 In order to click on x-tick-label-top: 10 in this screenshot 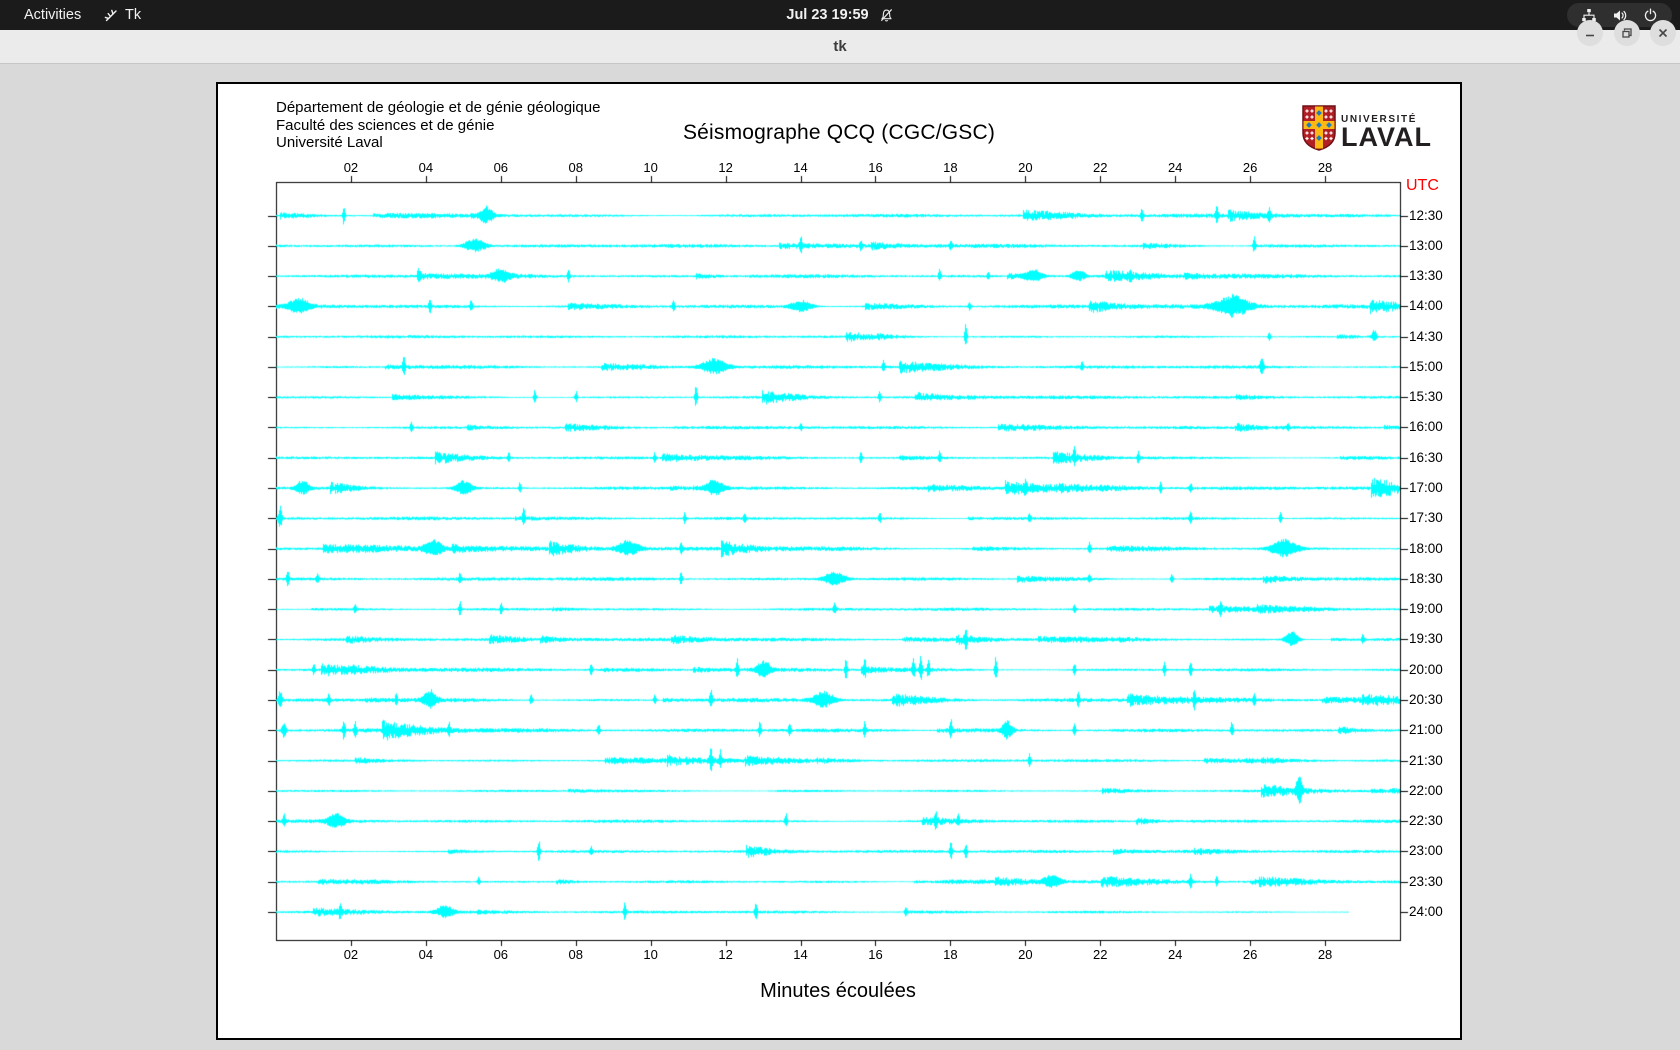, I will do `click(650, 167)`.